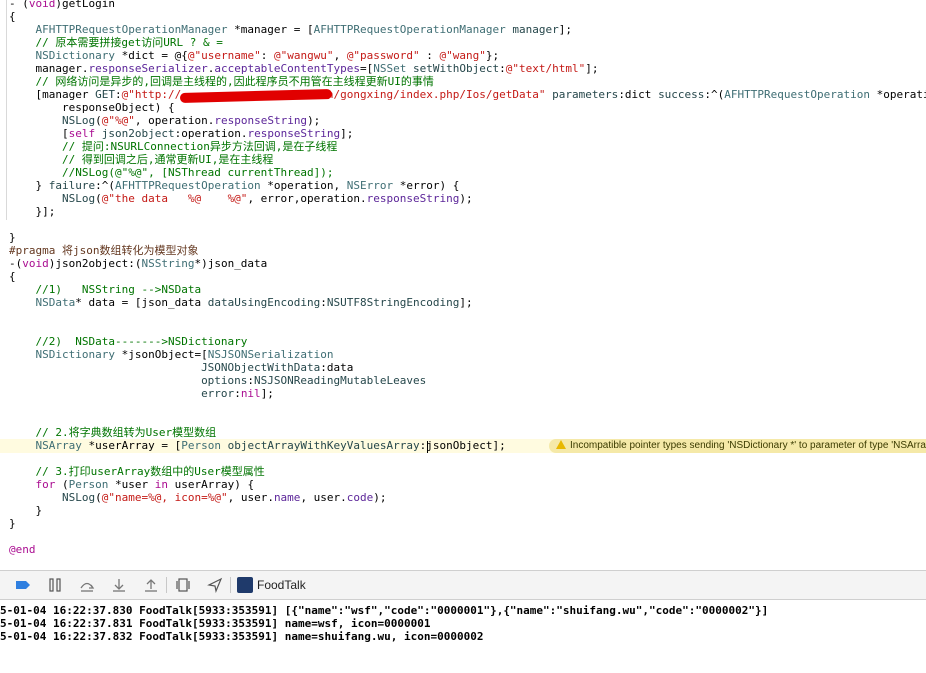 The image size is (926, 673). I want to click on step-over-icon, so click(87, 585).